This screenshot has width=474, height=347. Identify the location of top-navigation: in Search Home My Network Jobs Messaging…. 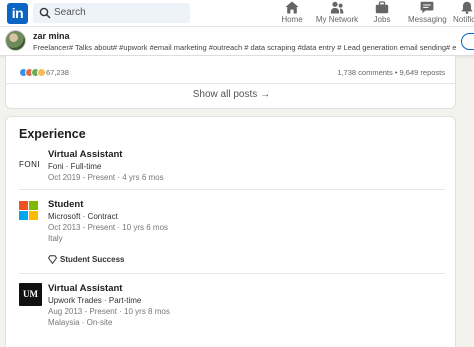
(237, 13).